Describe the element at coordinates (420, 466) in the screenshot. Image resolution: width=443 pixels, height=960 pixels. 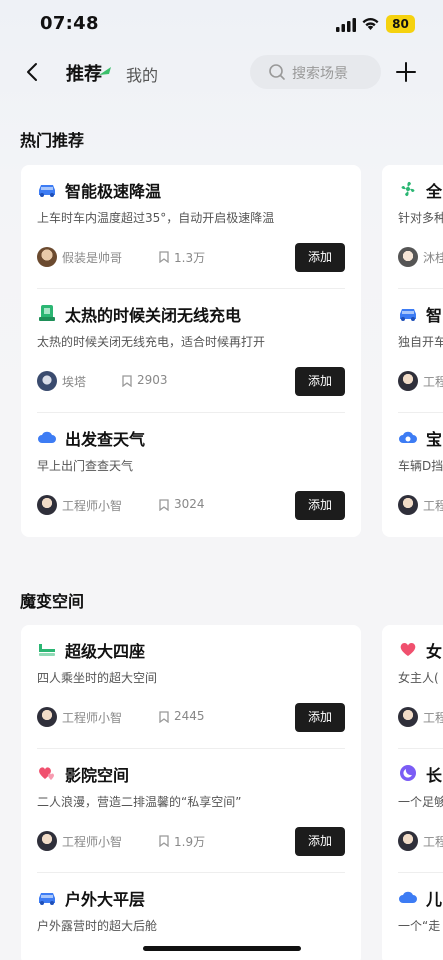
I see `scene-desc: 车辆D挡` at that location.